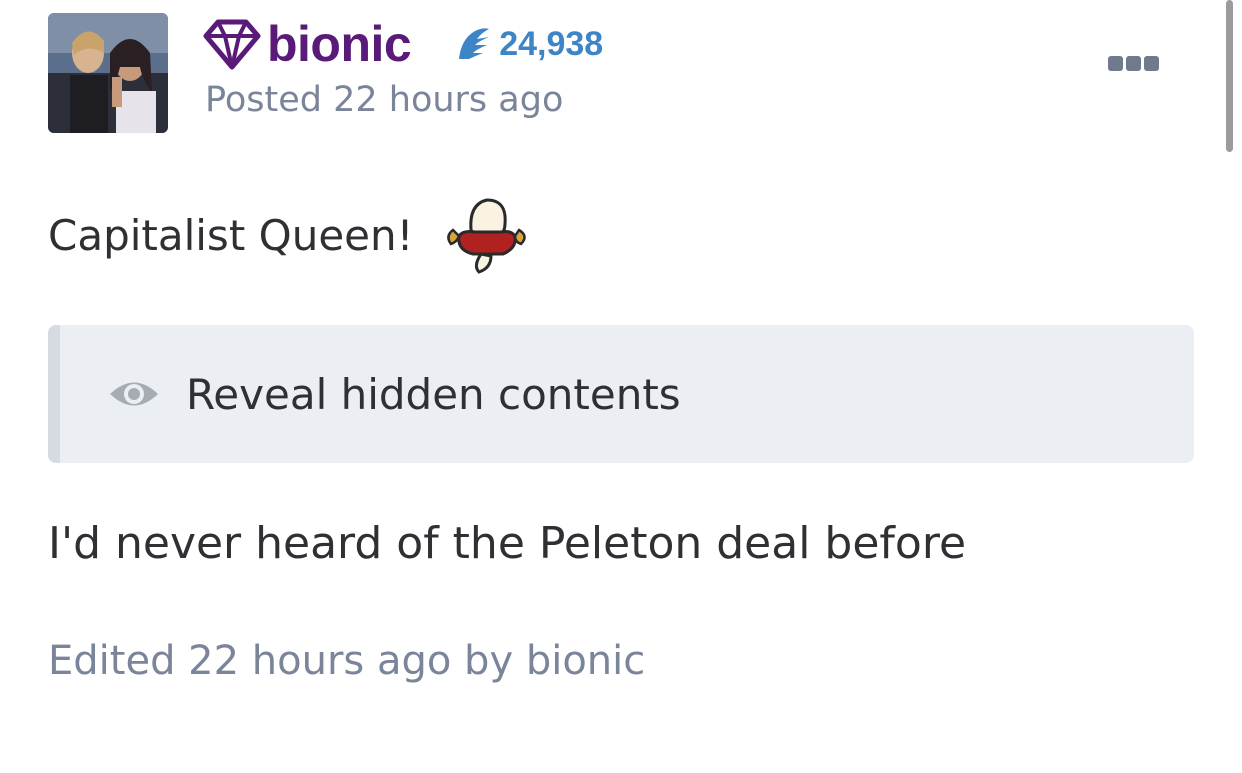 The image size is (1242, 773). I want to click on more-options-icon, so click(1134, 65).